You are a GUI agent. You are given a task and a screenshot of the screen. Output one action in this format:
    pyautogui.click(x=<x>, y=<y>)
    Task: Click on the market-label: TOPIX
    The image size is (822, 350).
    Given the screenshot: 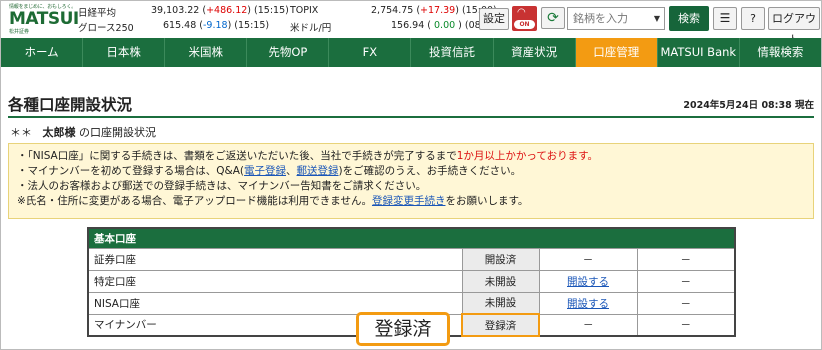 What is the action you would take?
    pyautogui.click(x=304, y=10)
    